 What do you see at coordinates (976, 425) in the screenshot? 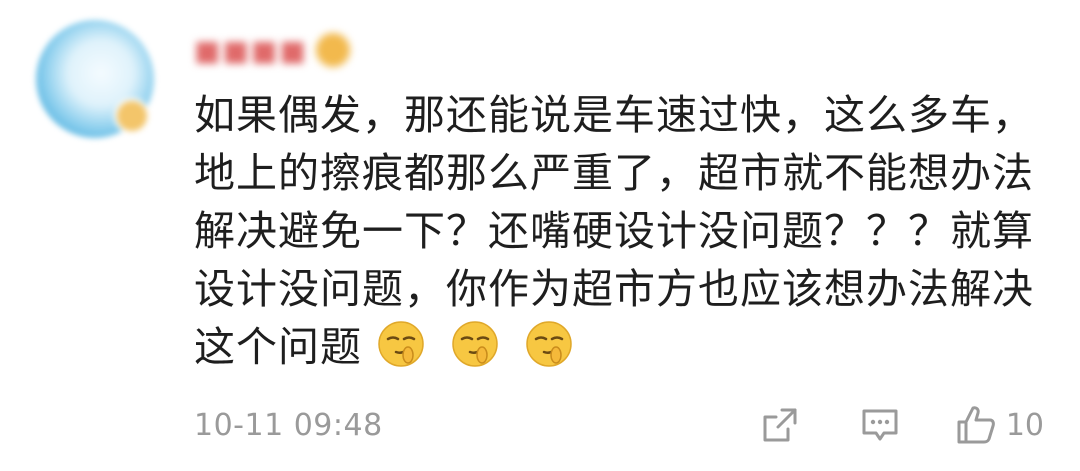
I see `thumbs-up-icon` at bounding box center [976, 425].